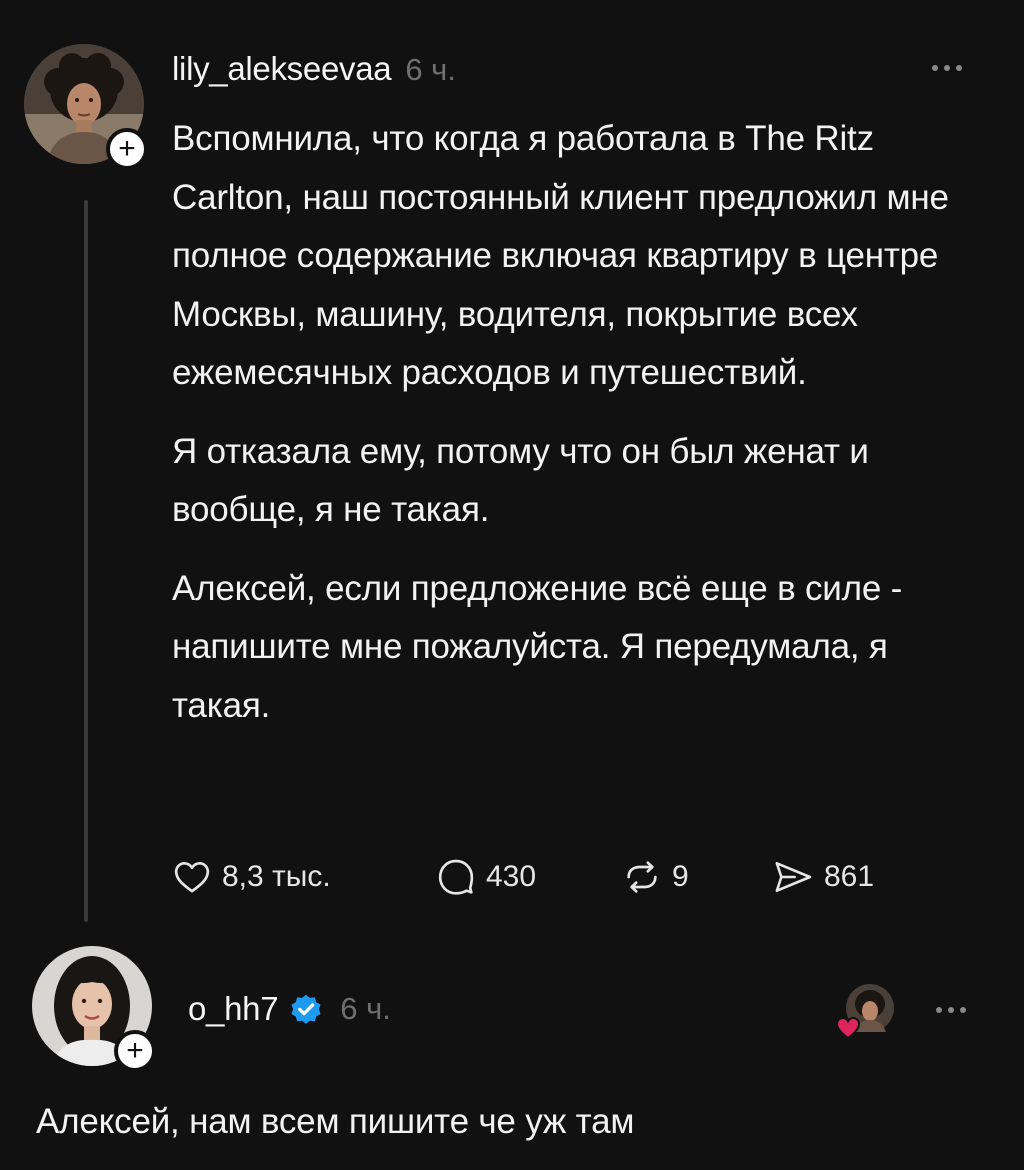  I want to click on post-username: lily_alekseevaa, so click(282, 69).